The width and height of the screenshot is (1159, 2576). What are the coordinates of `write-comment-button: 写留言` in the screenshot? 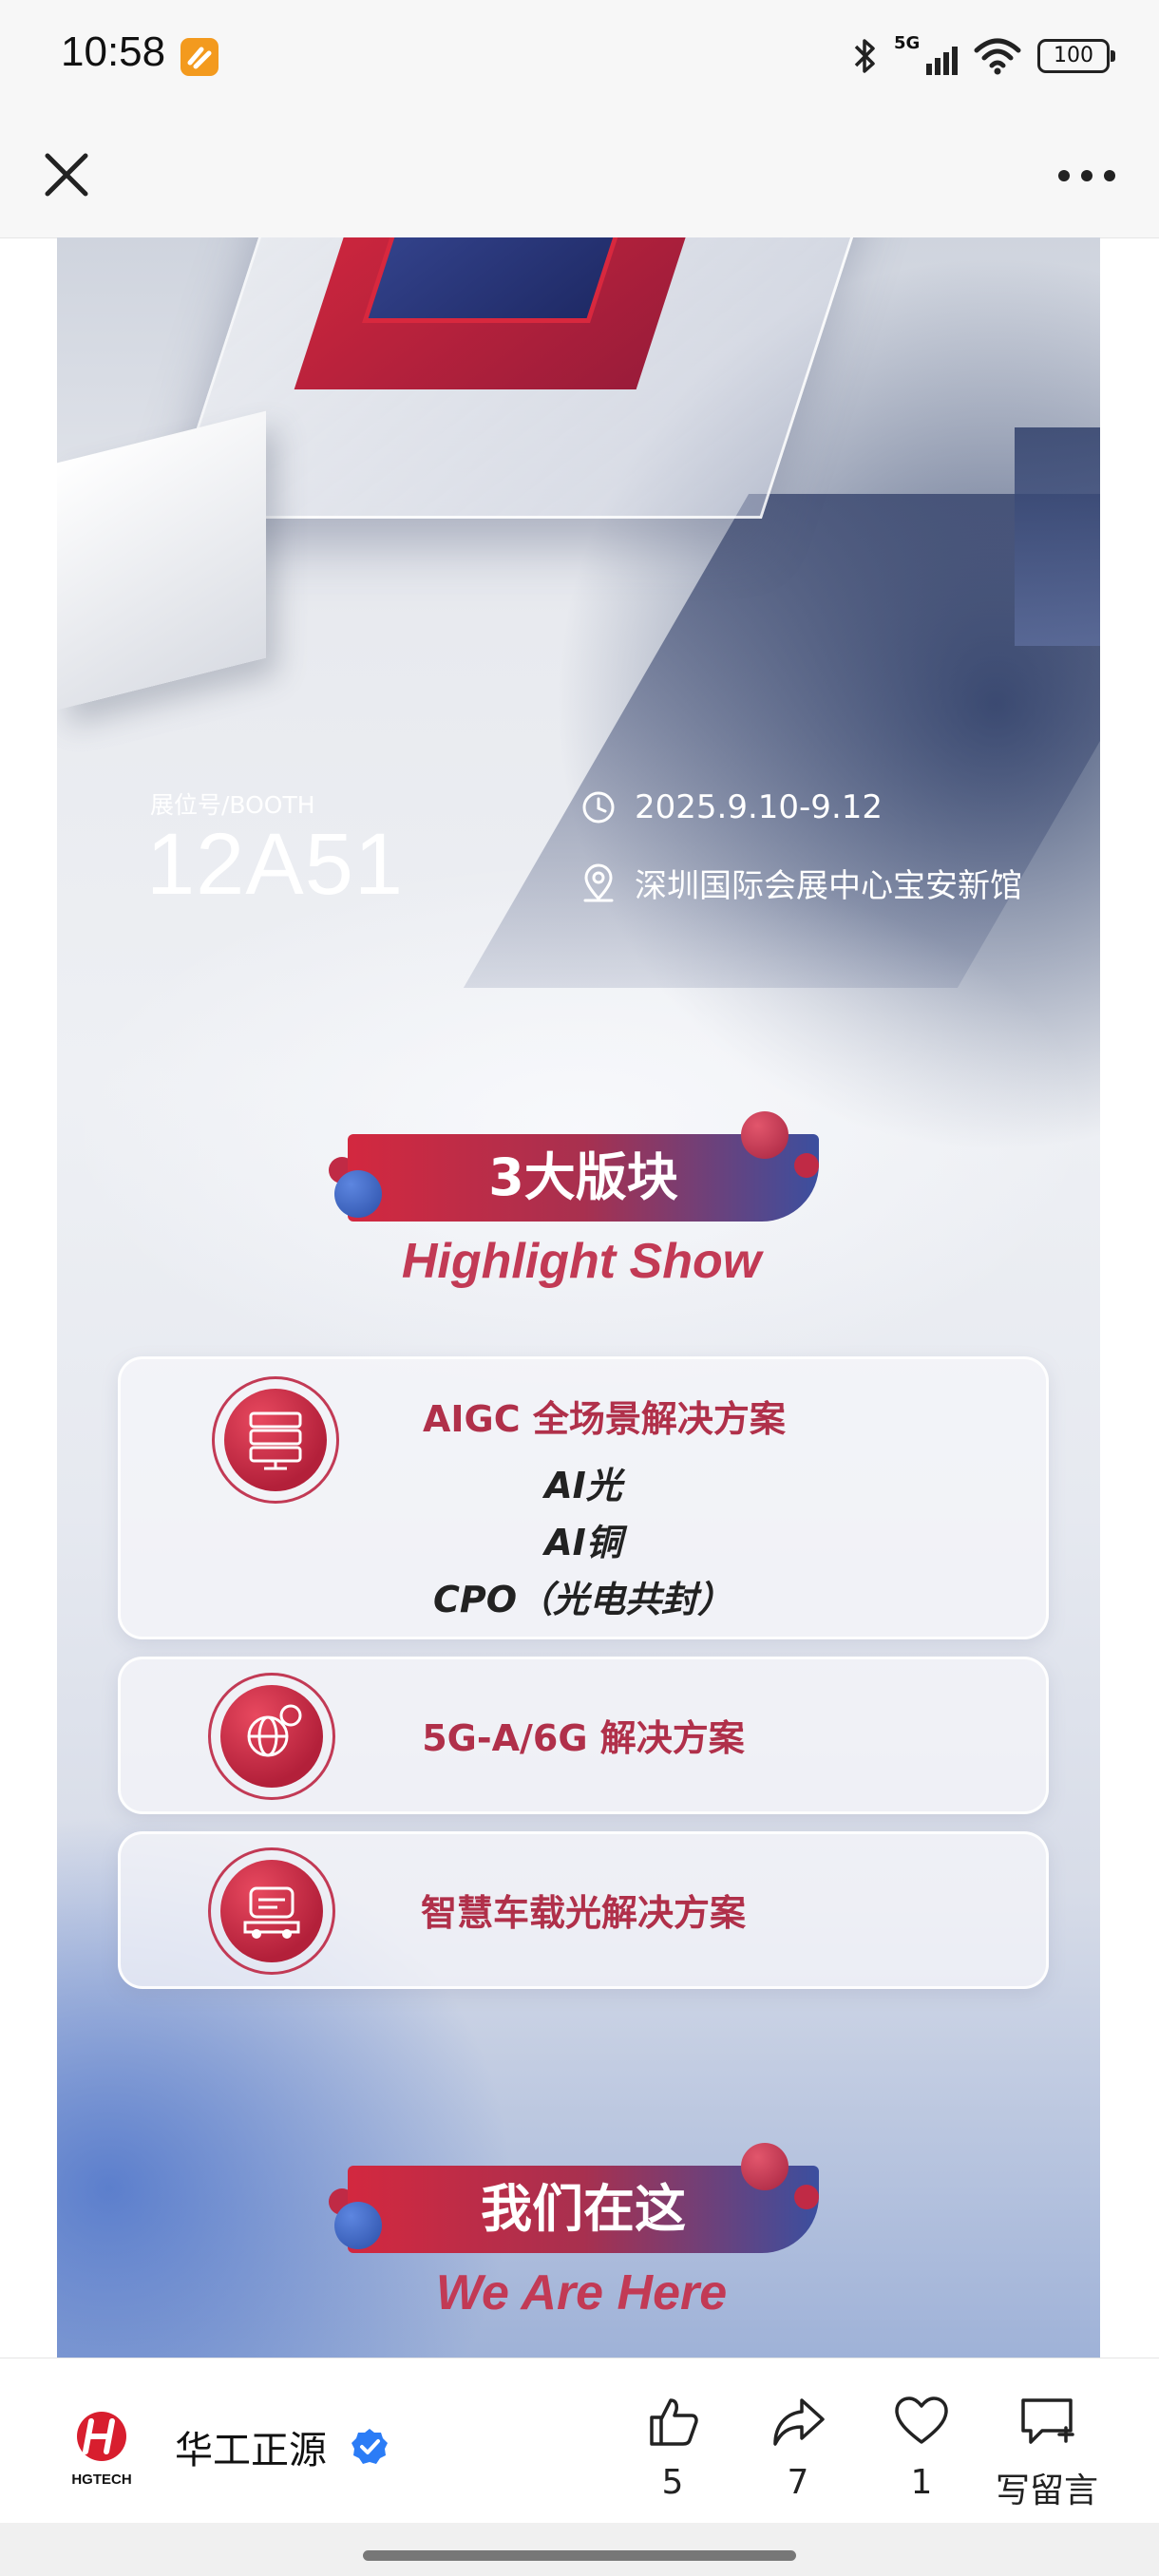 It's located at (1047, 2452).